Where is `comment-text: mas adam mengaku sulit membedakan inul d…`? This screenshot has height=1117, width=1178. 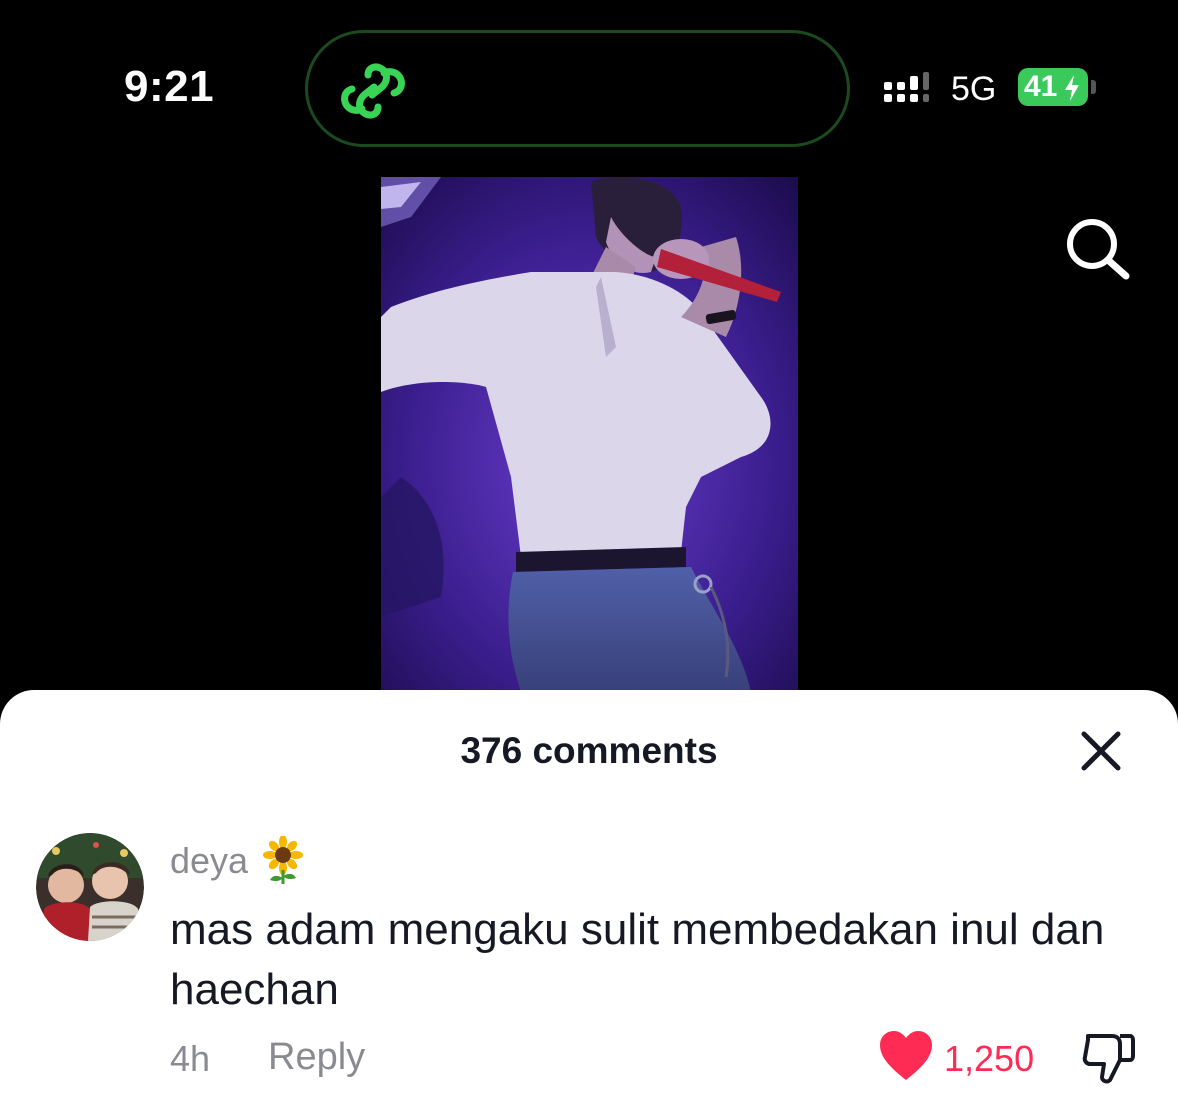
comment-text: mas adam mengaku sulit membedakan inul d… is located at coordinates (637, 959).